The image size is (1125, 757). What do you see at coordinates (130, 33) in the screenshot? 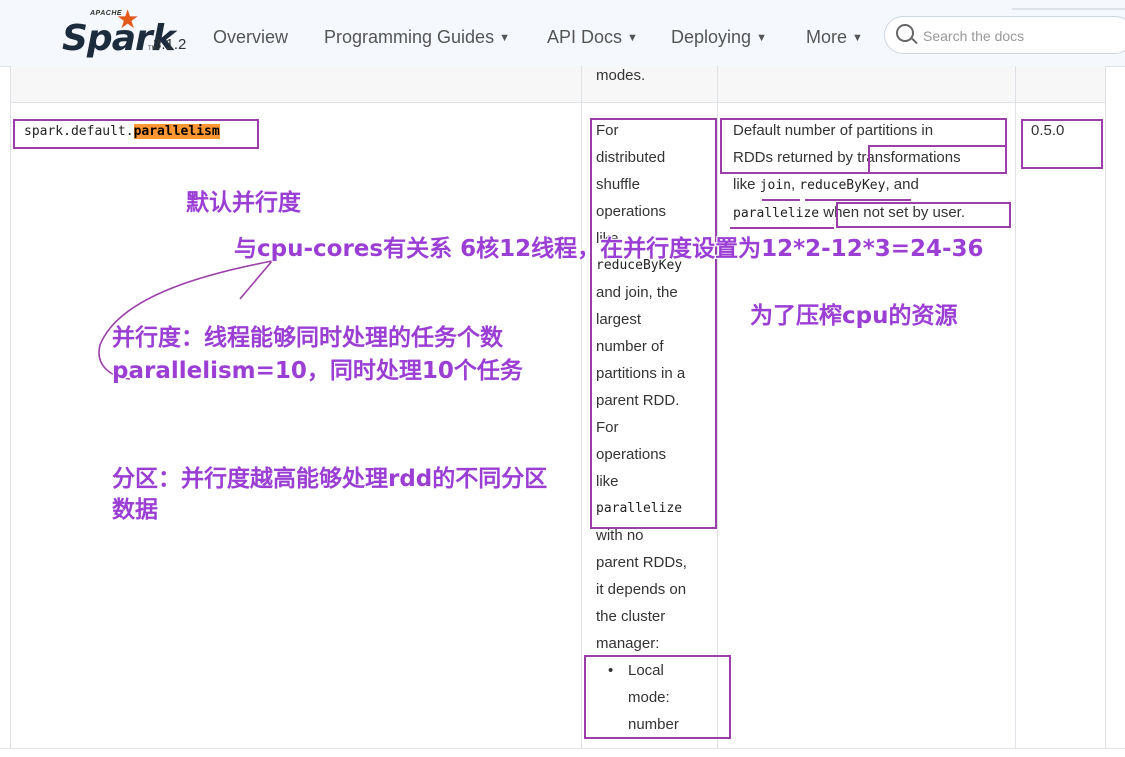
I see `spark-logo: APACHE ★ Spark TM 3.1.2` at bounding box center [130, 33].